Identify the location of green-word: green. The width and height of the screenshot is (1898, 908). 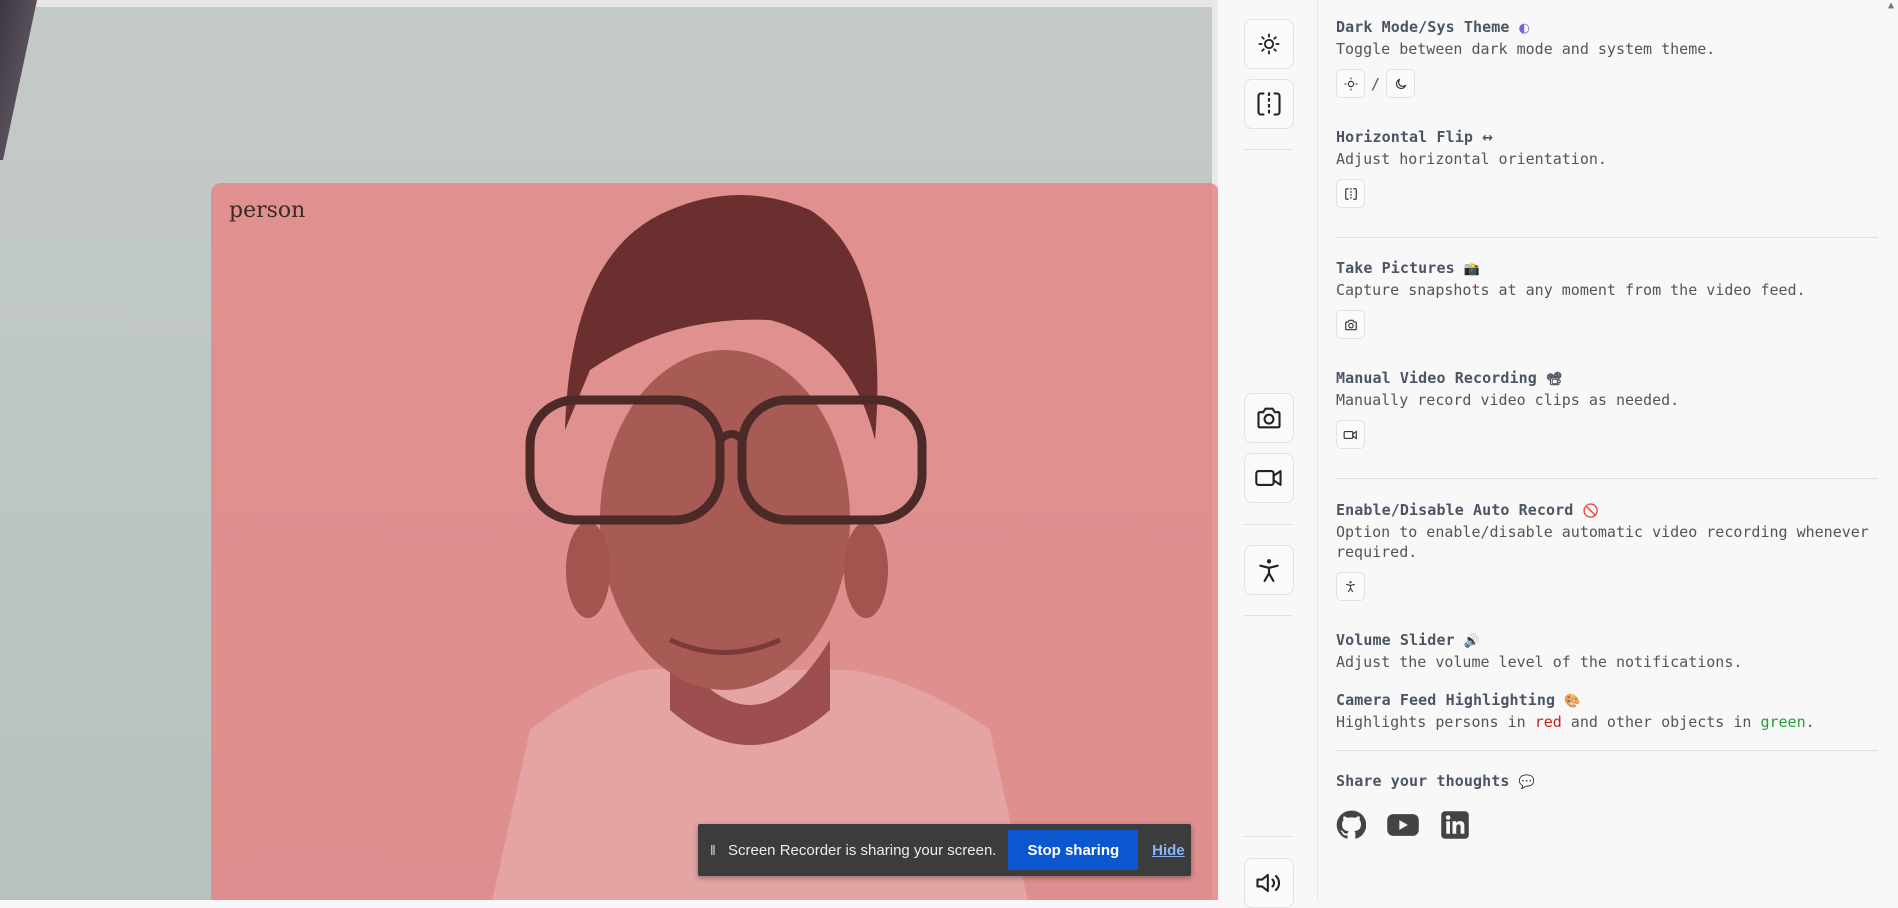
(1783, 722).